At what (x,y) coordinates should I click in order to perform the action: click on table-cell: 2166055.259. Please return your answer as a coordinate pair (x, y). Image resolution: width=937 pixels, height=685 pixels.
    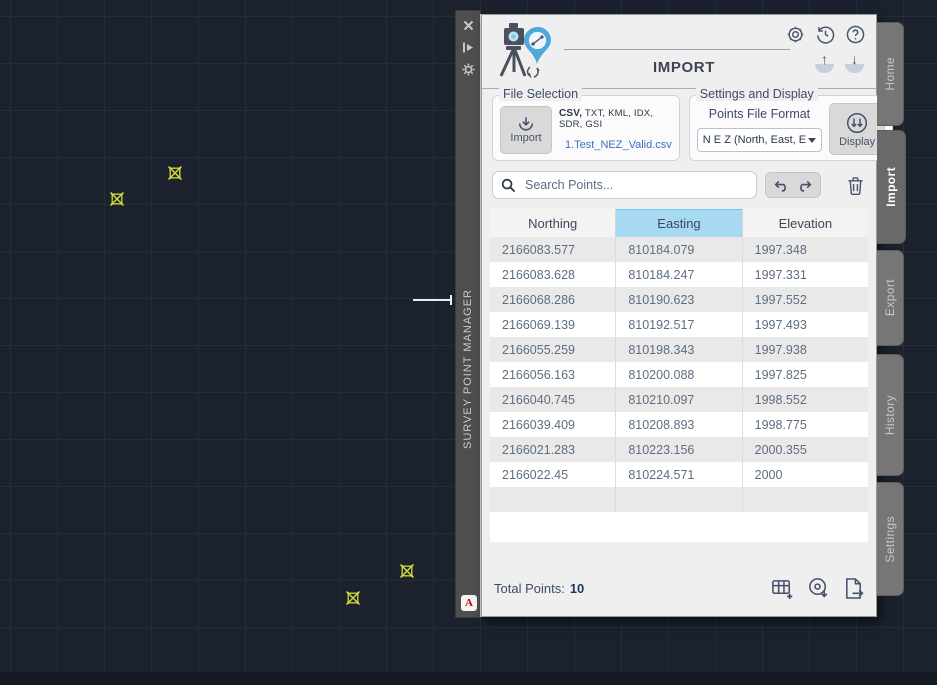
    Looking at the image, I should click on (553, 349).